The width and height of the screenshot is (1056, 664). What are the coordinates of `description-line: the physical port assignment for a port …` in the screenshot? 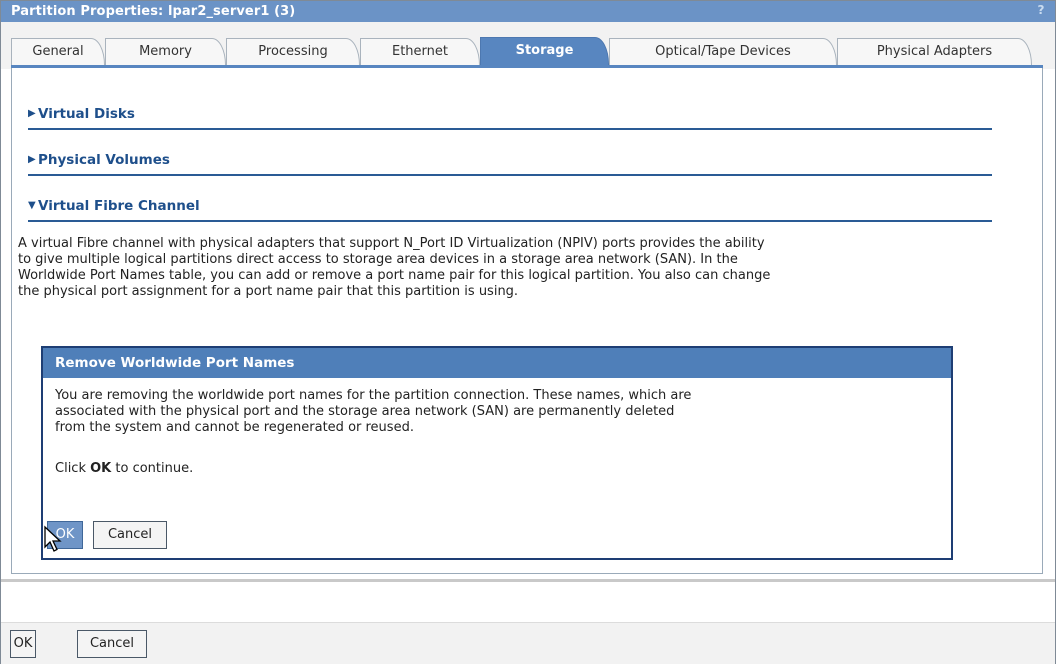 It's located at (268, 291).